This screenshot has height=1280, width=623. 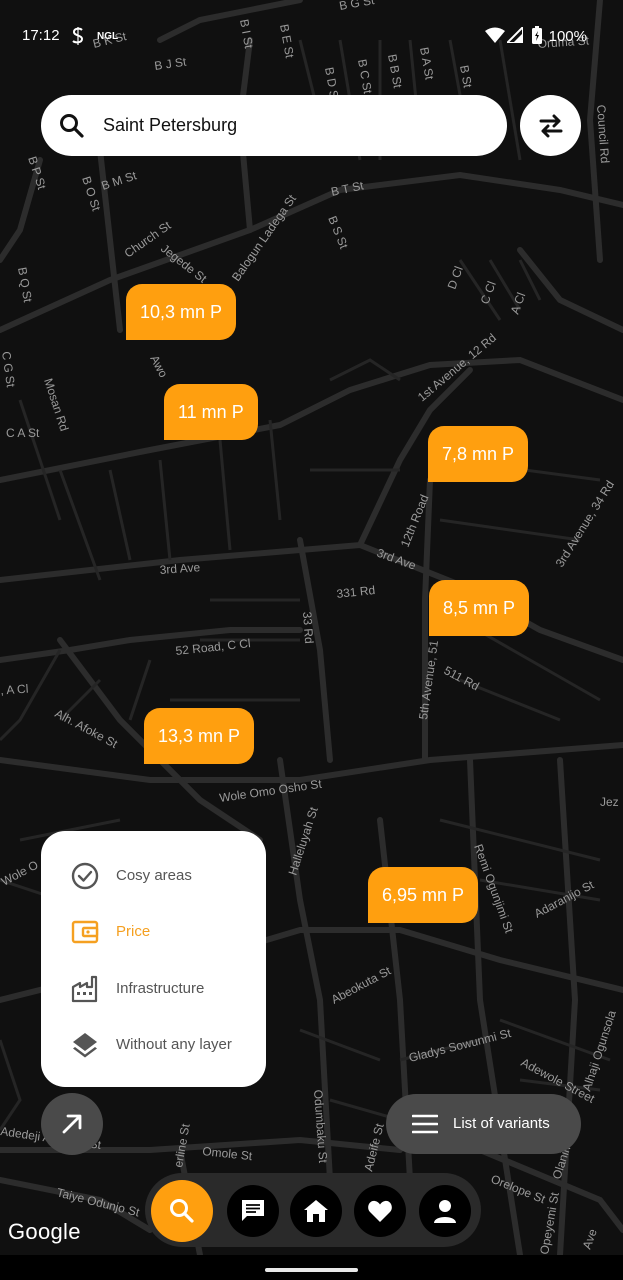 I want to click on street-label: Omole St, so click(x=228, y=1153).